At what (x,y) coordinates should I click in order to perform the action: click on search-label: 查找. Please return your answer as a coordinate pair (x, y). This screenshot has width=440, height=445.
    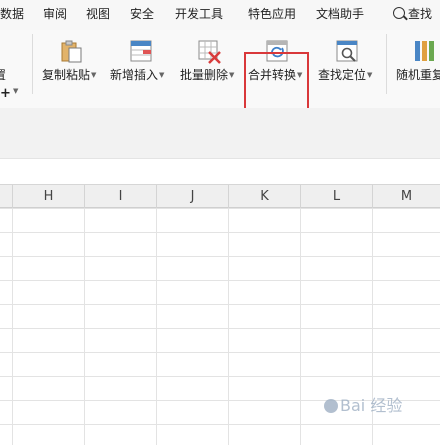
    Looking at the image, I should click on (420, 13).